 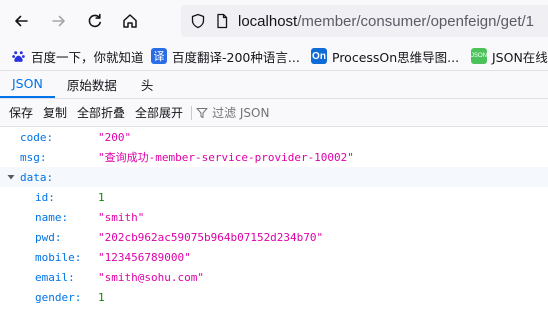 What do you see at coordinates (115, 137) in the screenshot?
I see `json-value: "200"` at bounding box center [115, 137].